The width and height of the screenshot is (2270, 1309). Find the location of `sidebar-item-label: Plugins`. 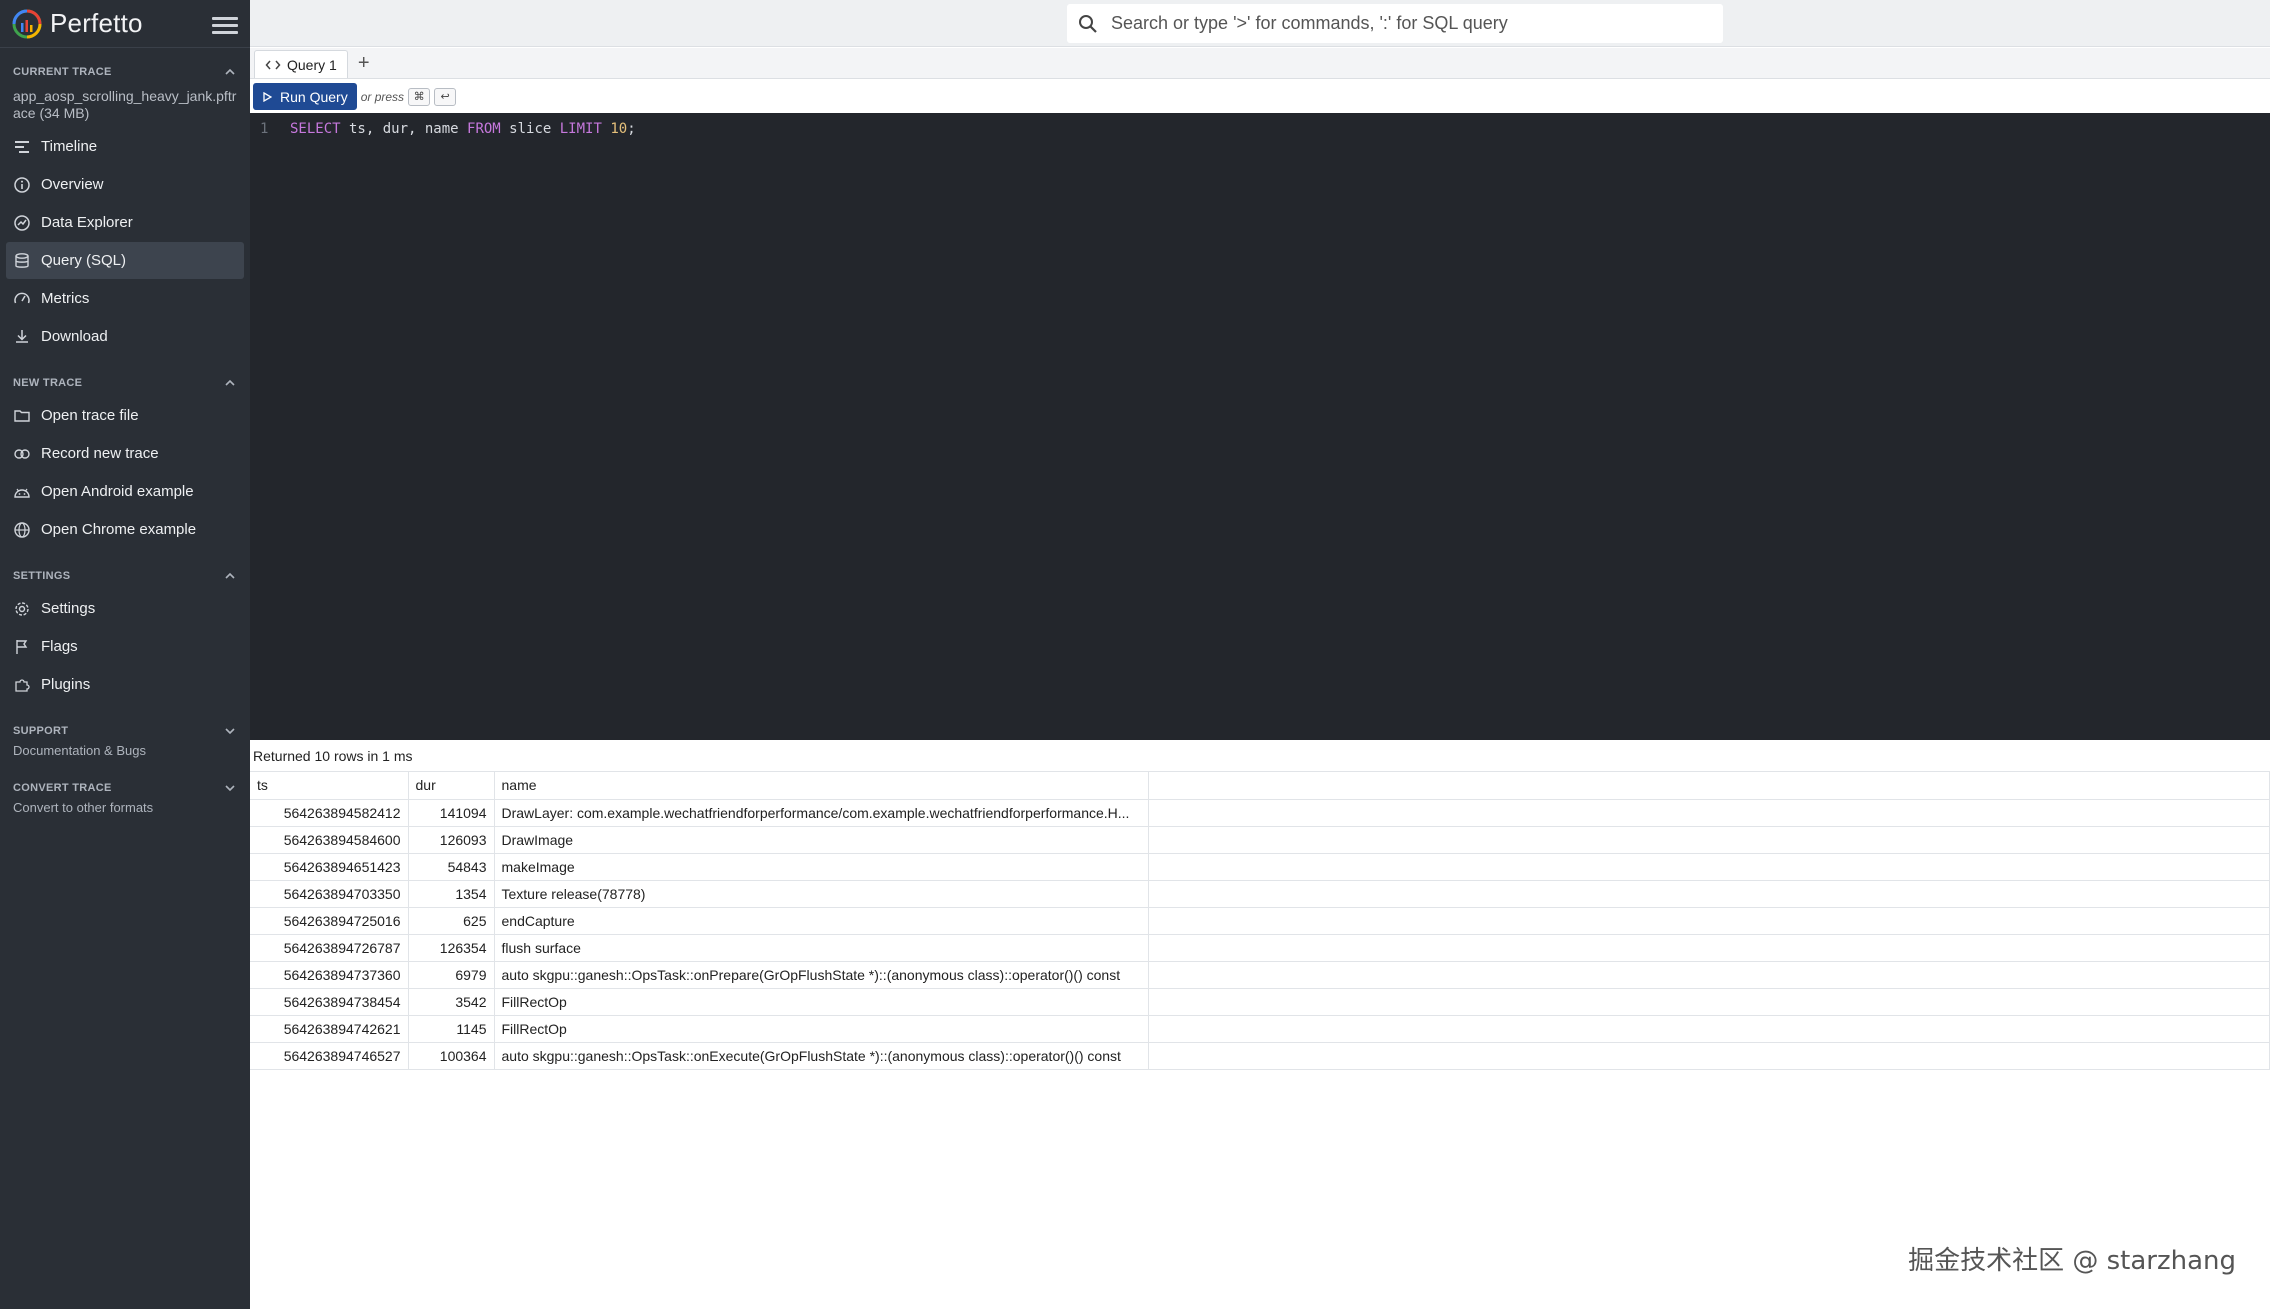

sidebar-item-label: Plugins is located at coordinates (66, 684).